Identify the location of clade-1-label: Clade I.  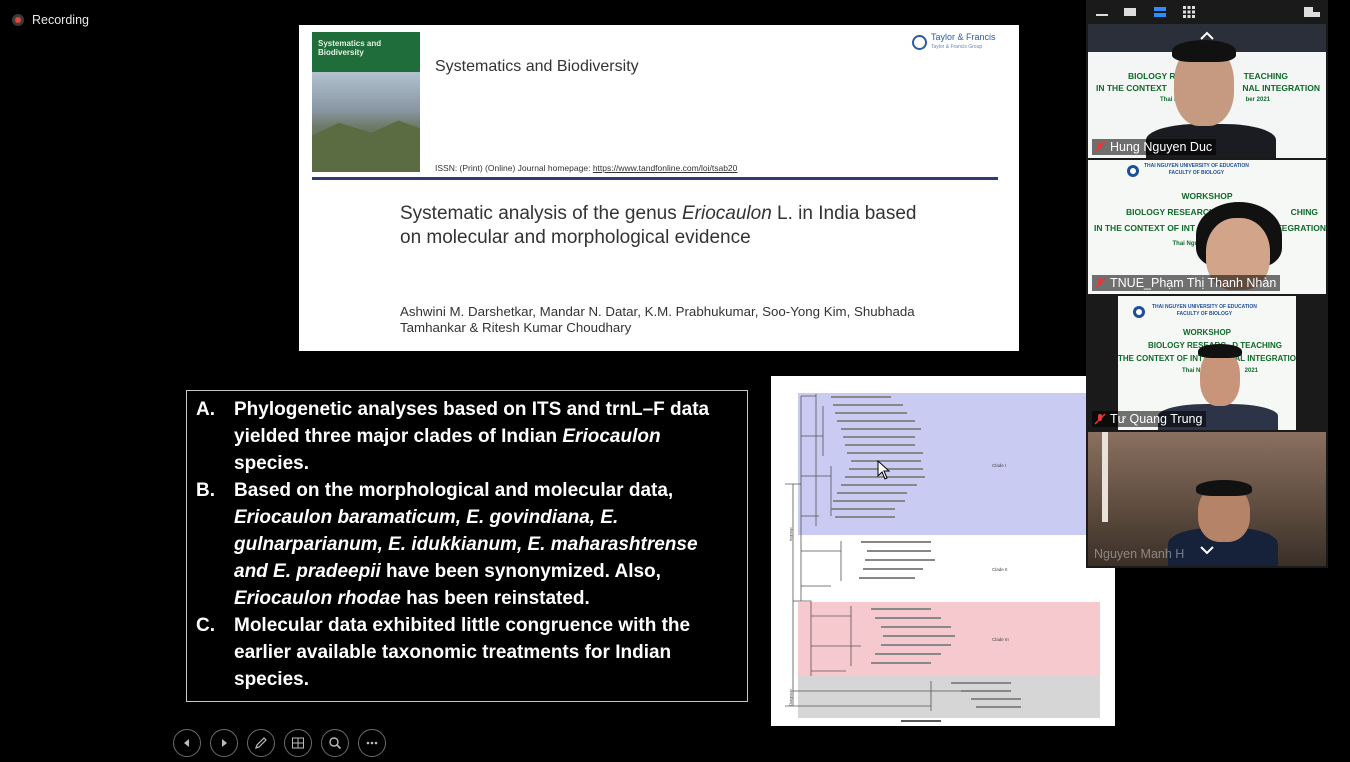
(999, 465).